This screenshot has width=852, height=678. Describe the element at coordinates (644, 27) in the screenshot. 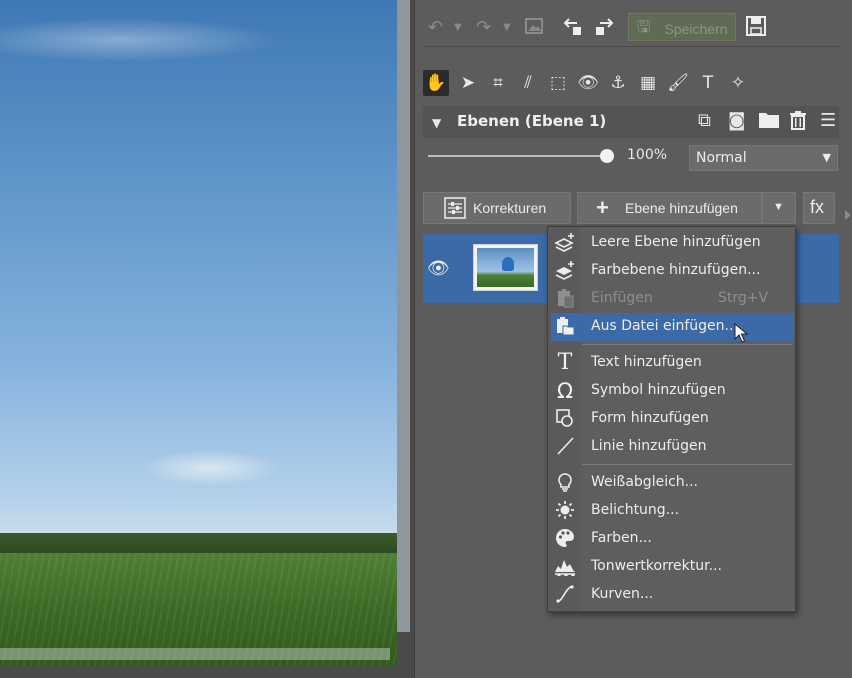

I see `save-floppy-icon: 🖫` at that location.